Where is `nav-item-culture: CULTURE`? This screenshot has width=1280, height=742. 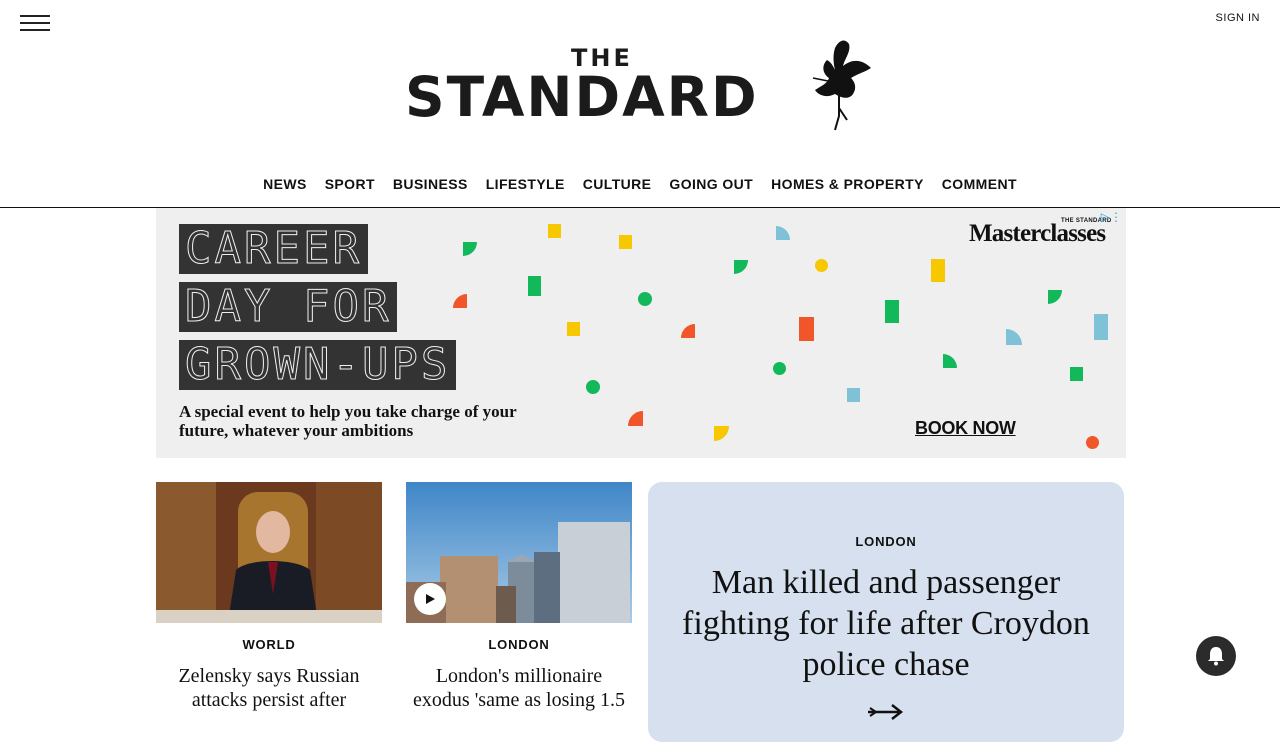 nav-item-culture: CULTURE is located at coordinates (617, 191).